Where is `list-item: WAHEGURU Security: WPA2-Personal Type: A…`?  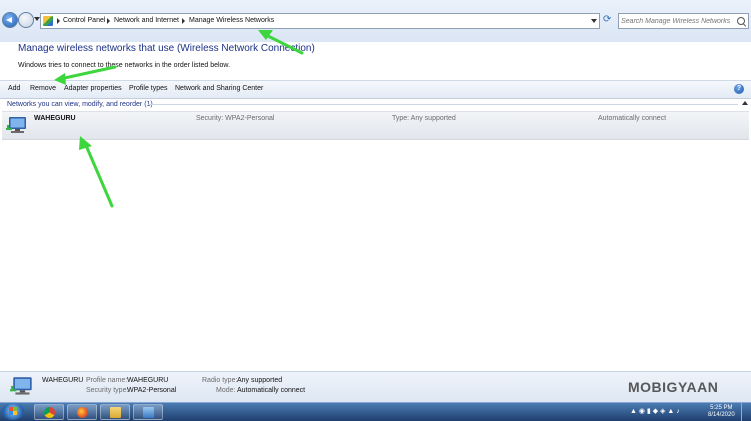 list-item: WAHEGURU Security: WPA2-Personal Type: A… is located at coordinates (375, 125).